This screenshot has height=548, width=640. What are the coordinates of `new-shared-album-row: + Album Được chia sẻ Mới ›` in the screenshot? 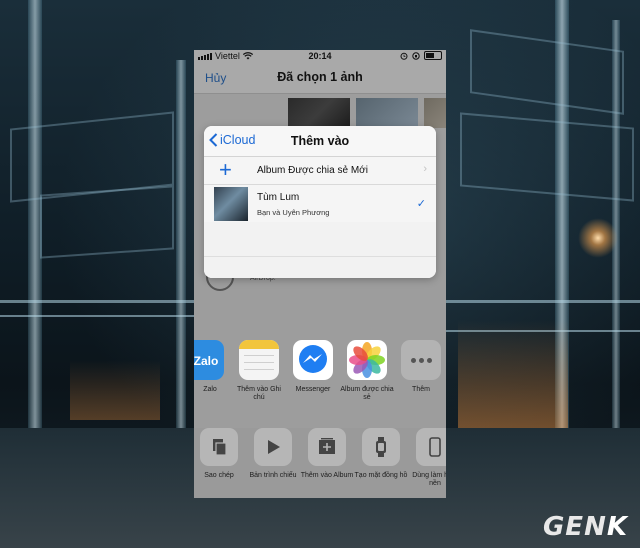 It's located at (320, 170).